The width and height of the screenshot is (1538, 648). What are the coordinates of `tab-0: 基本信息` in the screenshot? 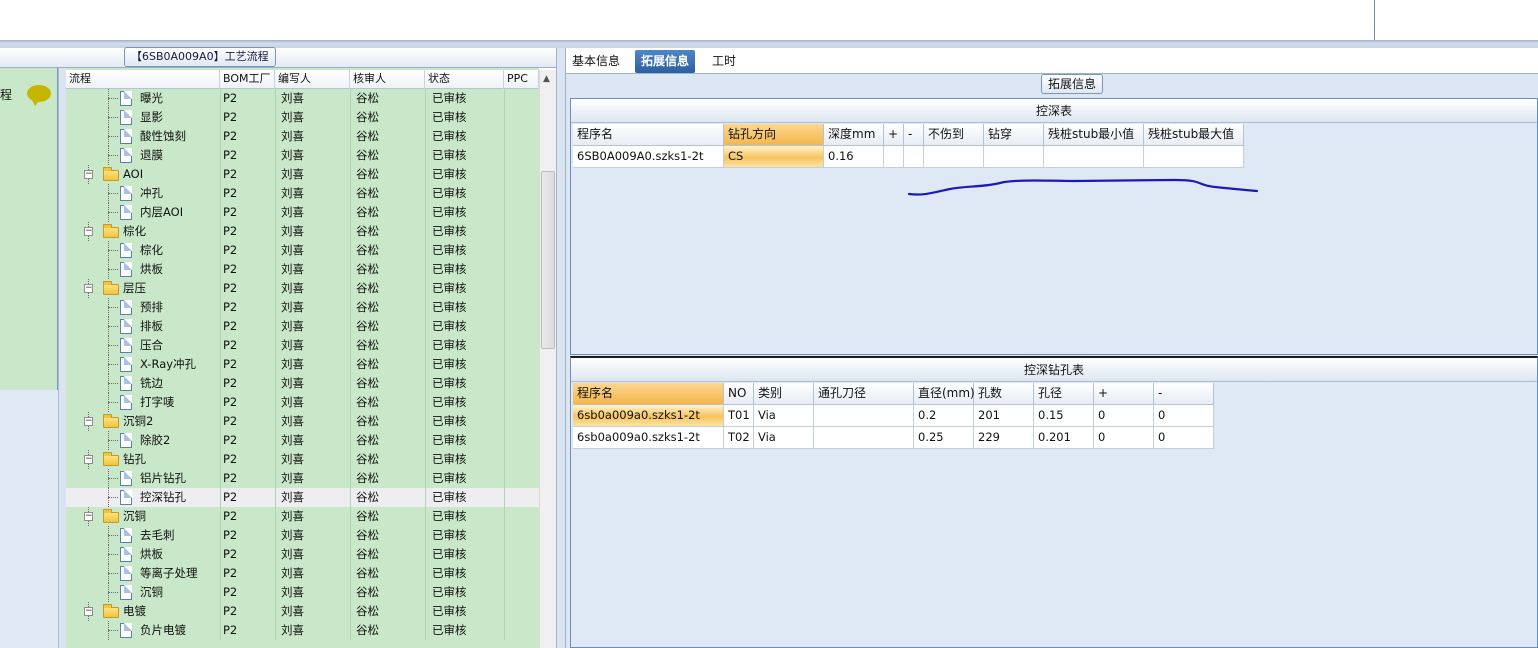 It's located at (596, 61).